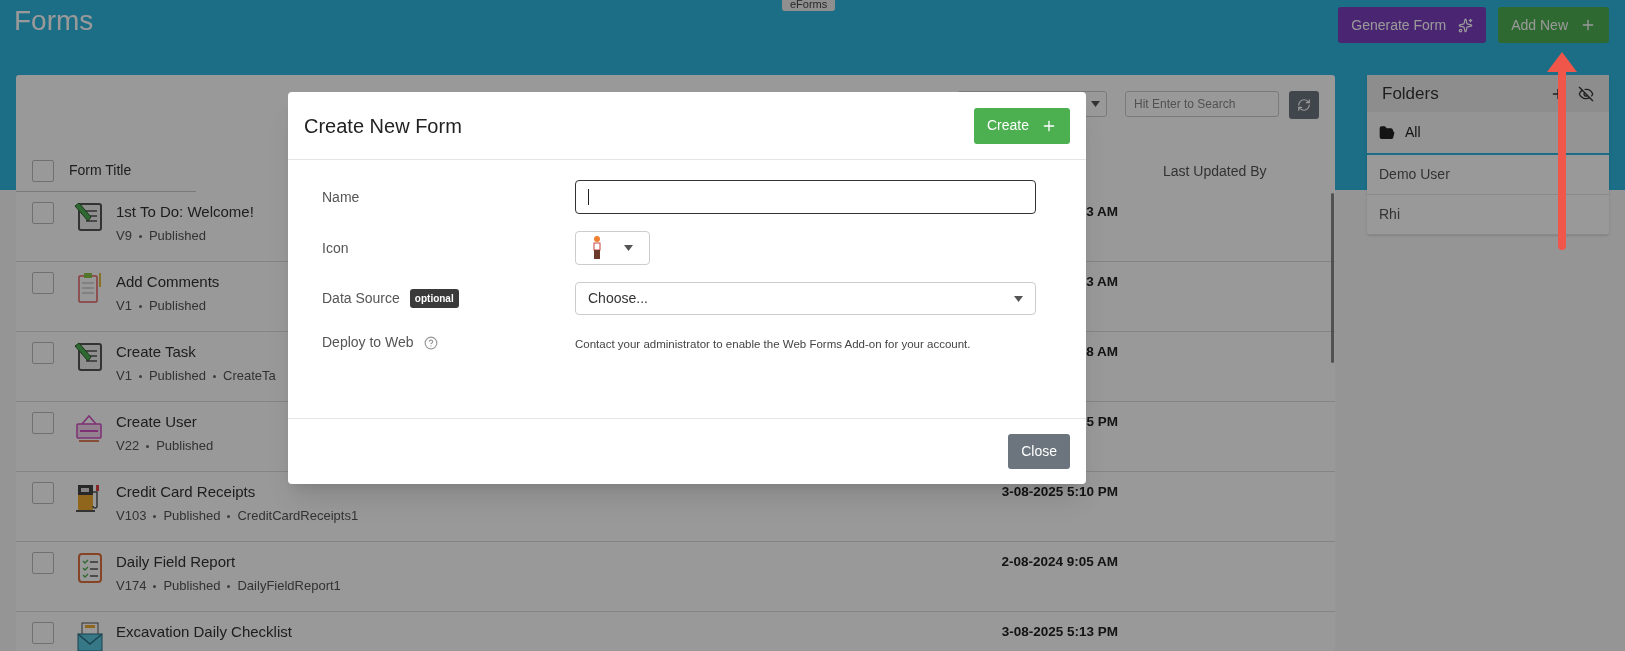 The image size is (1625, 651). I want to click on field-label: Deploy to Web, so click(368, 343).